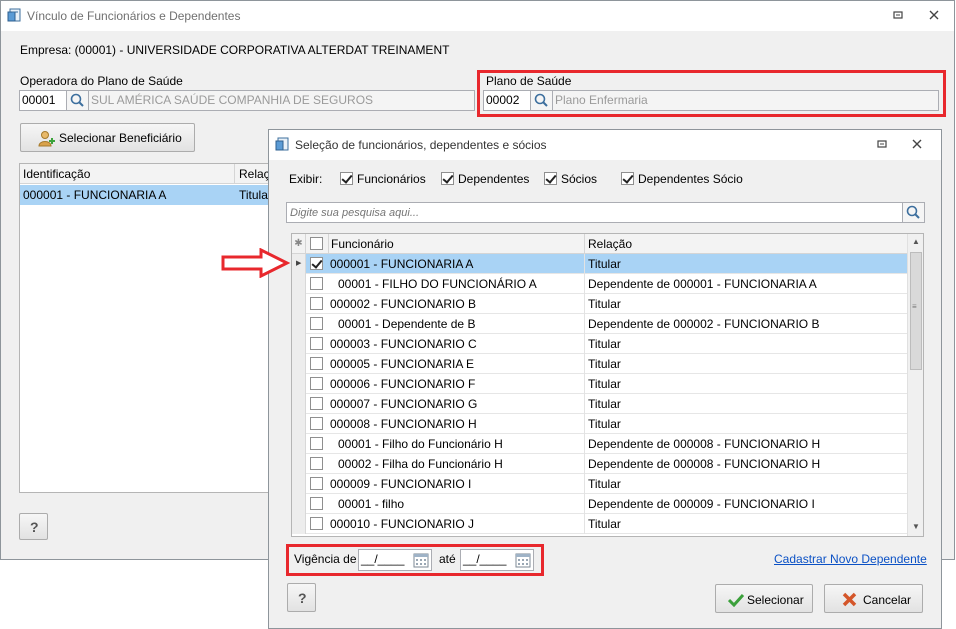 This screenshot has width=956, height=629. I want to click on main-titlebar: Vínculo de Funcionários e Dependentes, so click(477, 16).